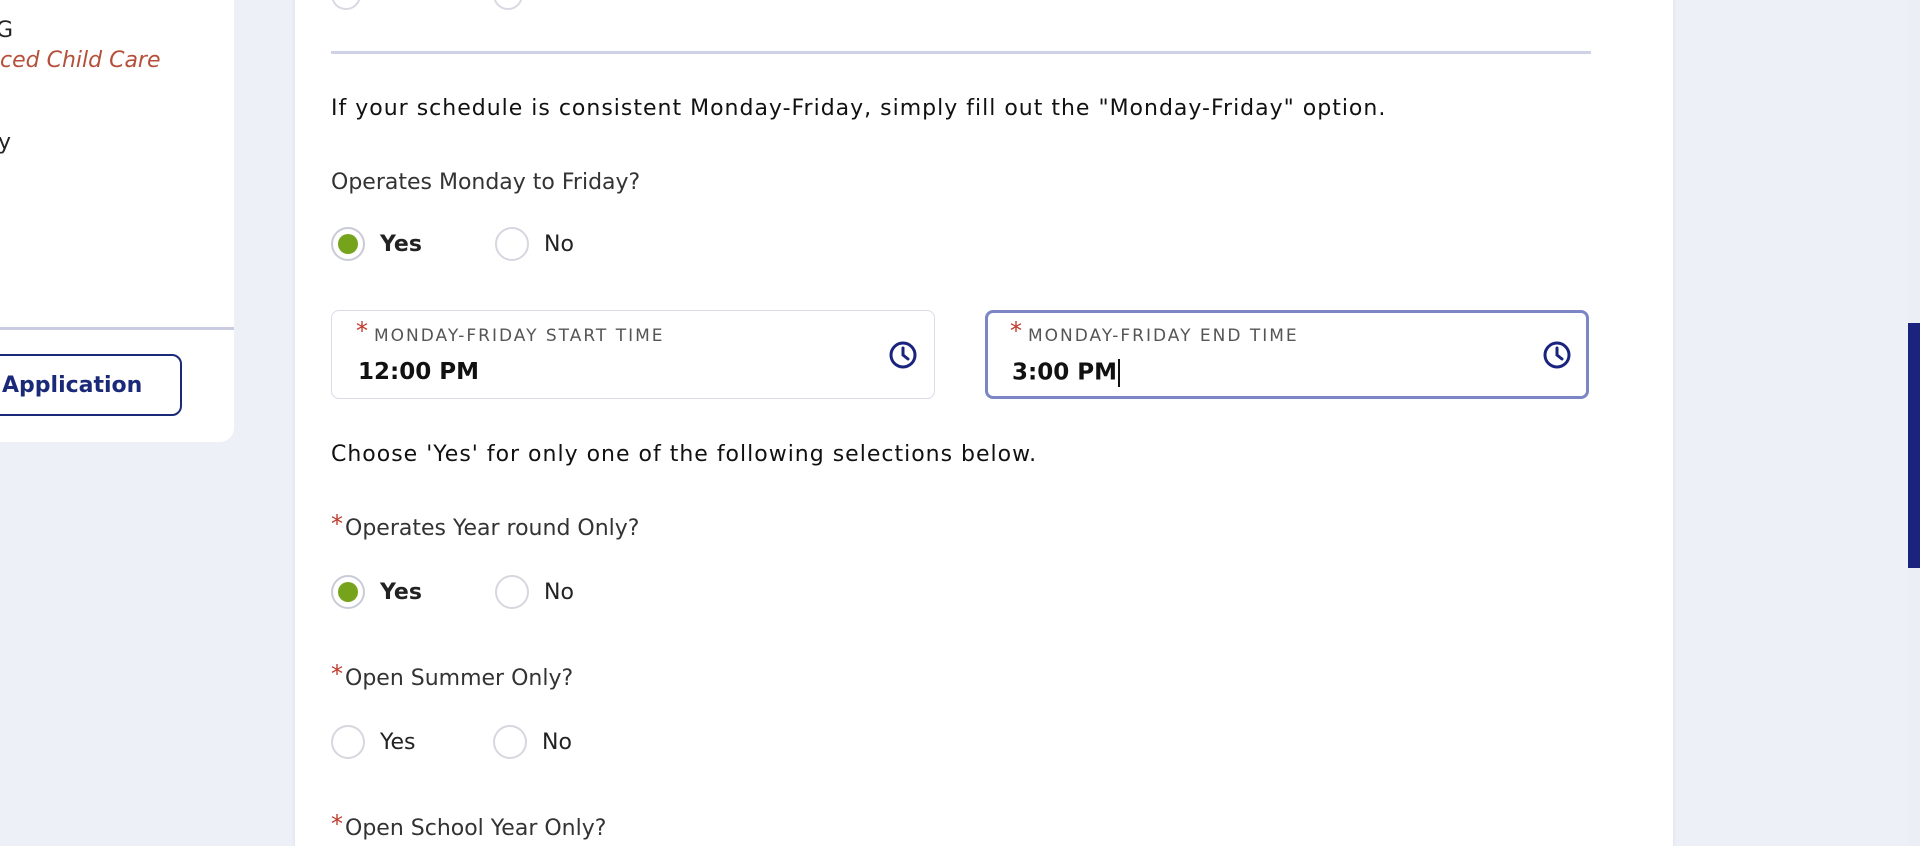 The height and width of the screenshot is (846, 1920). I want to click on summer-only-no: No, so click(532, 742).